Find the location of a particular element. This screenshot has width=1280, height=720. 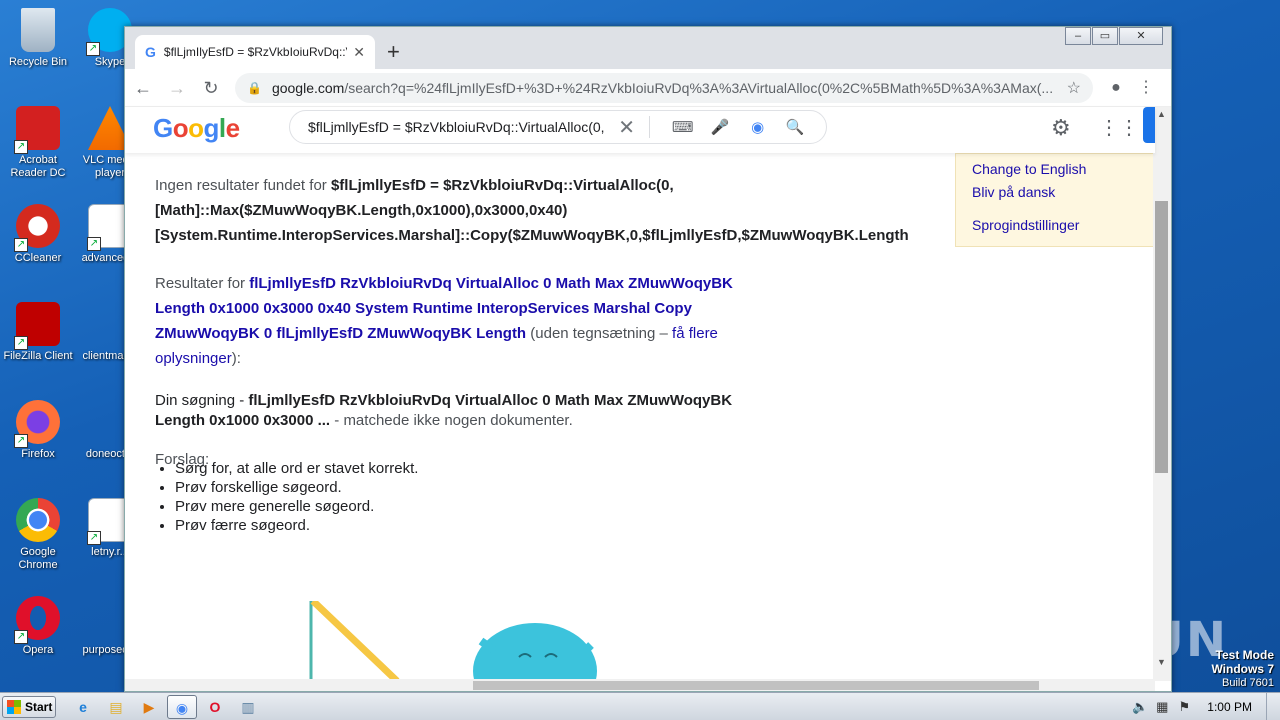

keyboard-icon: ⌨ is located at coordinates (683, 127).